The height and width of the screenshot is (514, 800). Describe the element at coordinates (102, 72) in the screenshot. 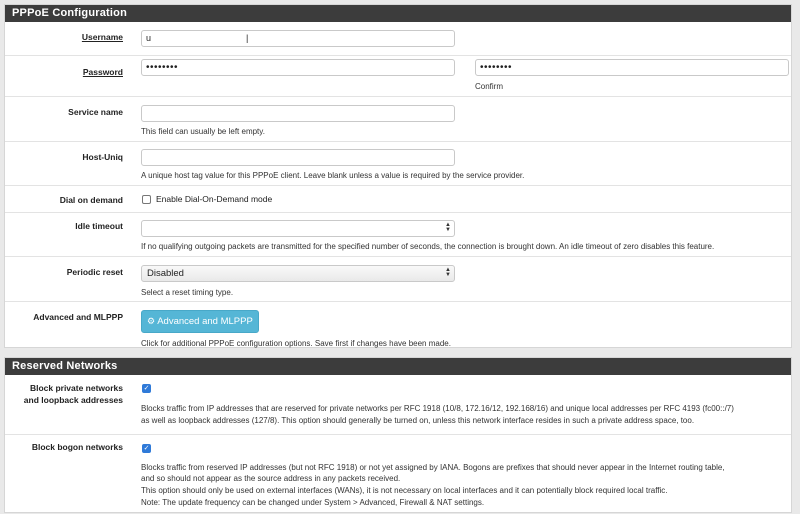

I see `password-label: Password` at that location.